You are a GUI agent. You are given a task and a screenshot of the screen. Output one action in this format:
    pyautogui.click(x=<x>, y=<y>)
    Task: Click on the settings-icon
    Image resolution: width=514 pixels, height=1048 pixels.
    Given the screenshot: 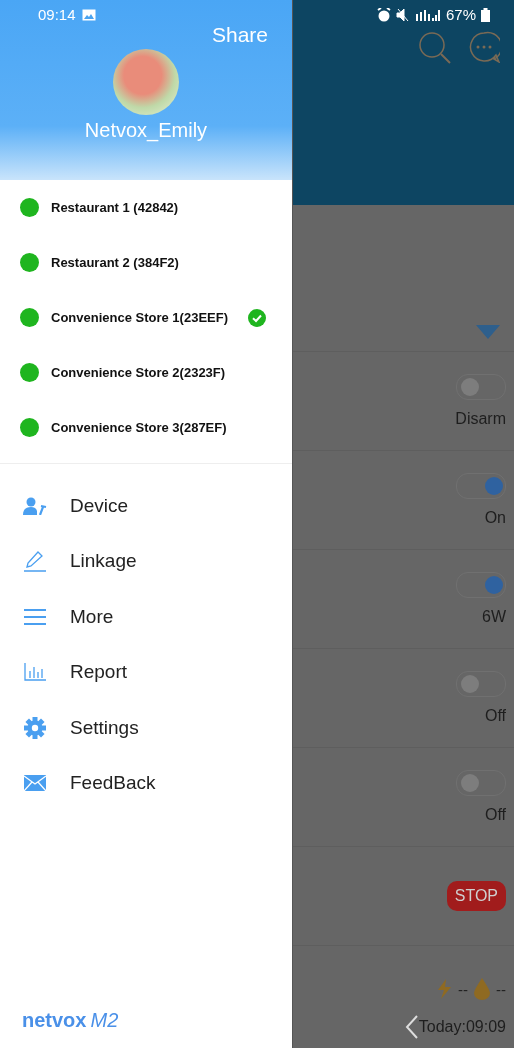 What is the action you would take?
    pyautogui.click(x=35, y=727)
    